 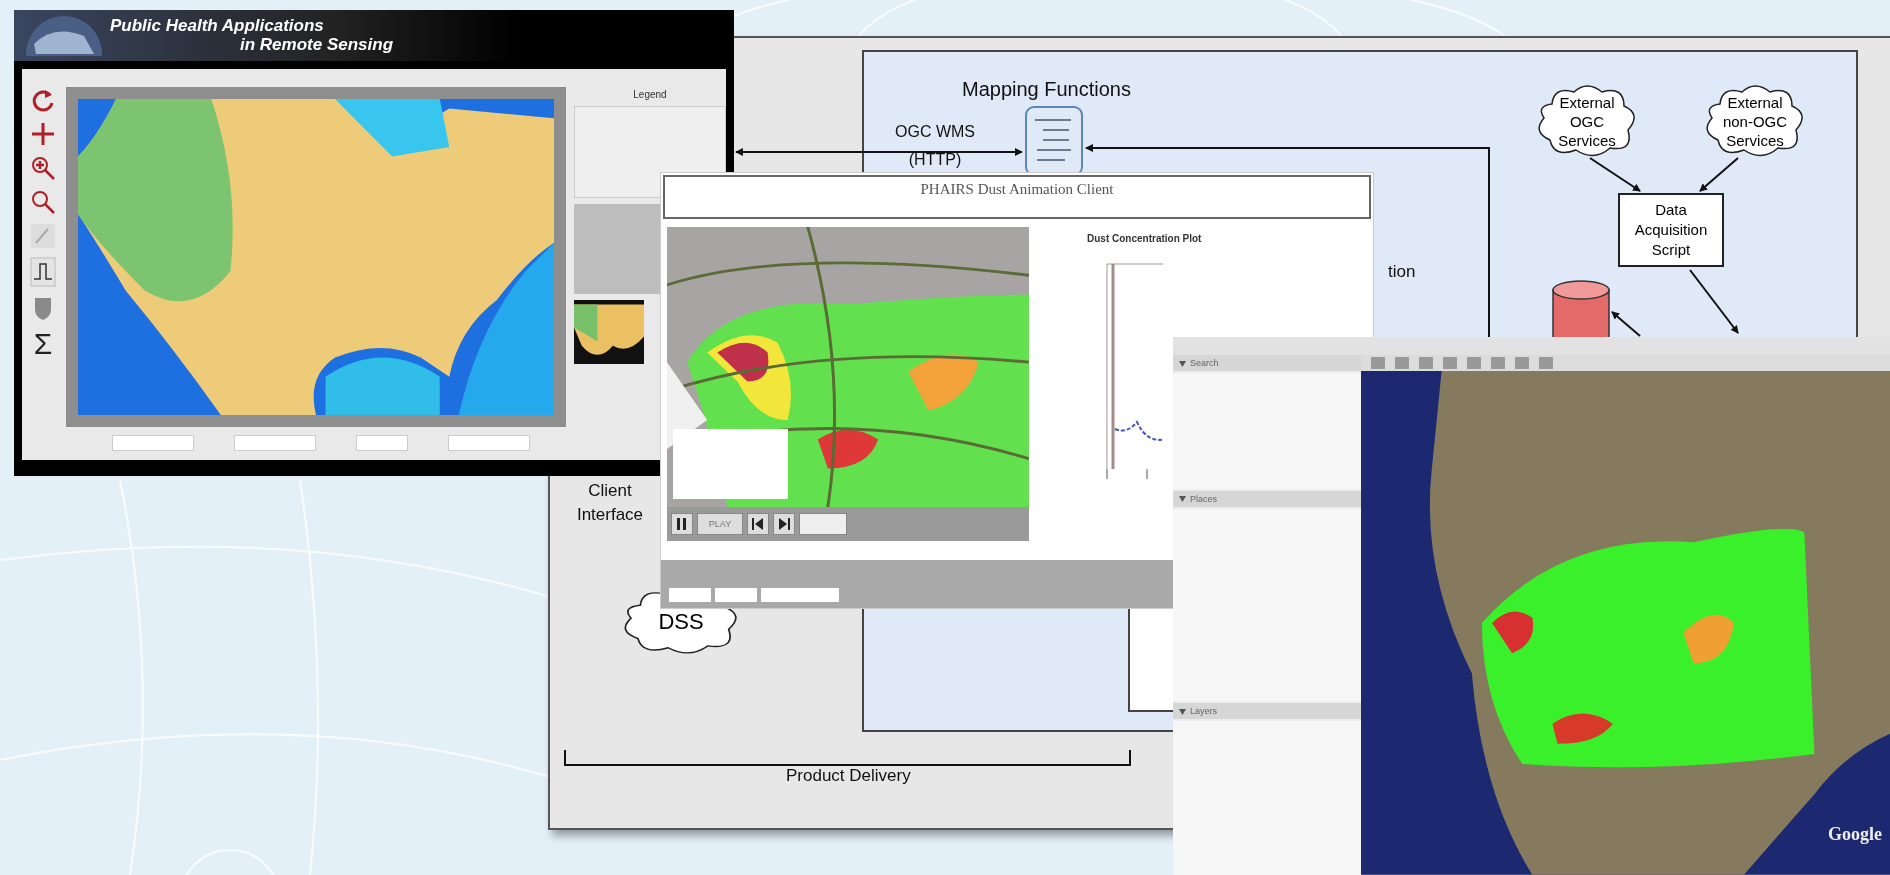 I want to click on step-forward-icon, so click(x=784, y=524).